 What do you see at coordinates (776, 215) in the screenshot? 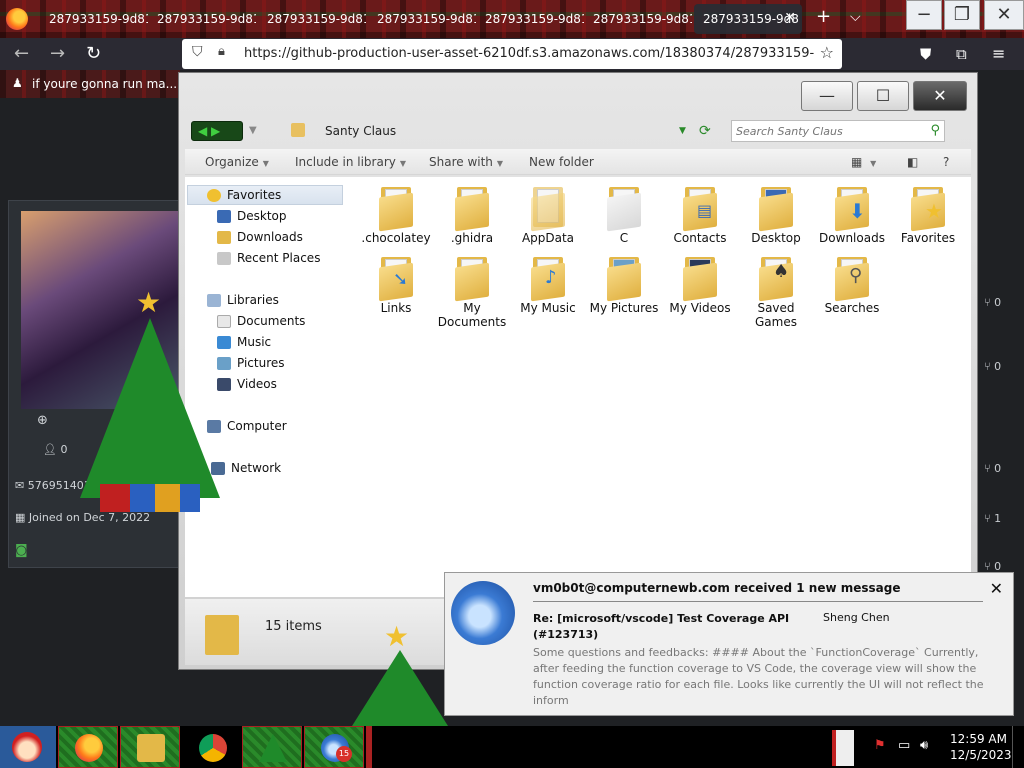
I see `folder-item: Desktop` at bounding box center [776, 215].